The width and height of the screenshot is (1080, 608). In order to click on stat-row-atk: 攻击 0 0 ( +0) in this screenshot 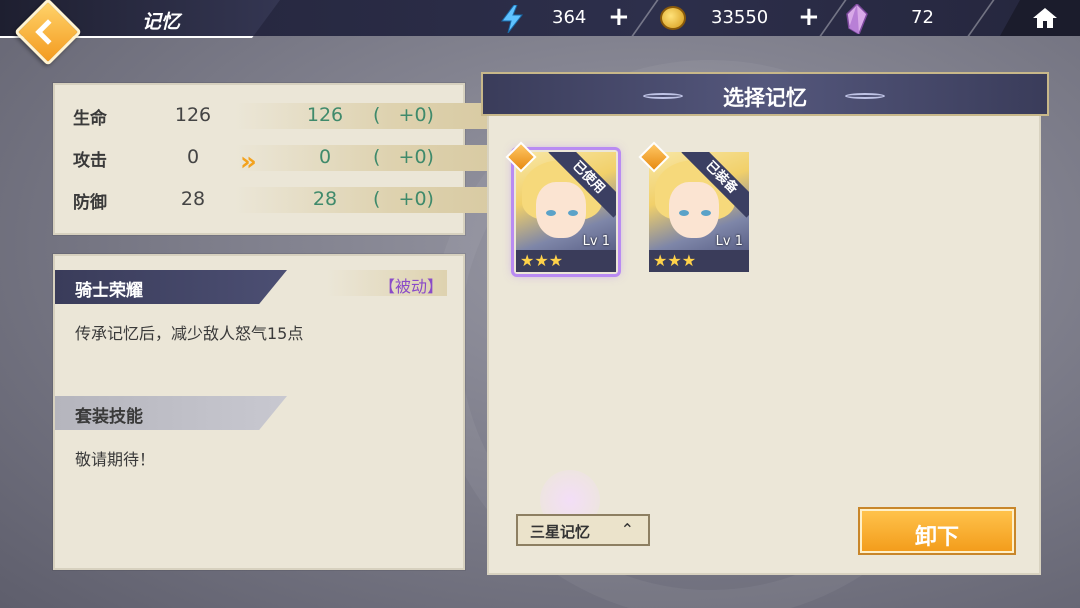, I will do `click(276, 158)`.